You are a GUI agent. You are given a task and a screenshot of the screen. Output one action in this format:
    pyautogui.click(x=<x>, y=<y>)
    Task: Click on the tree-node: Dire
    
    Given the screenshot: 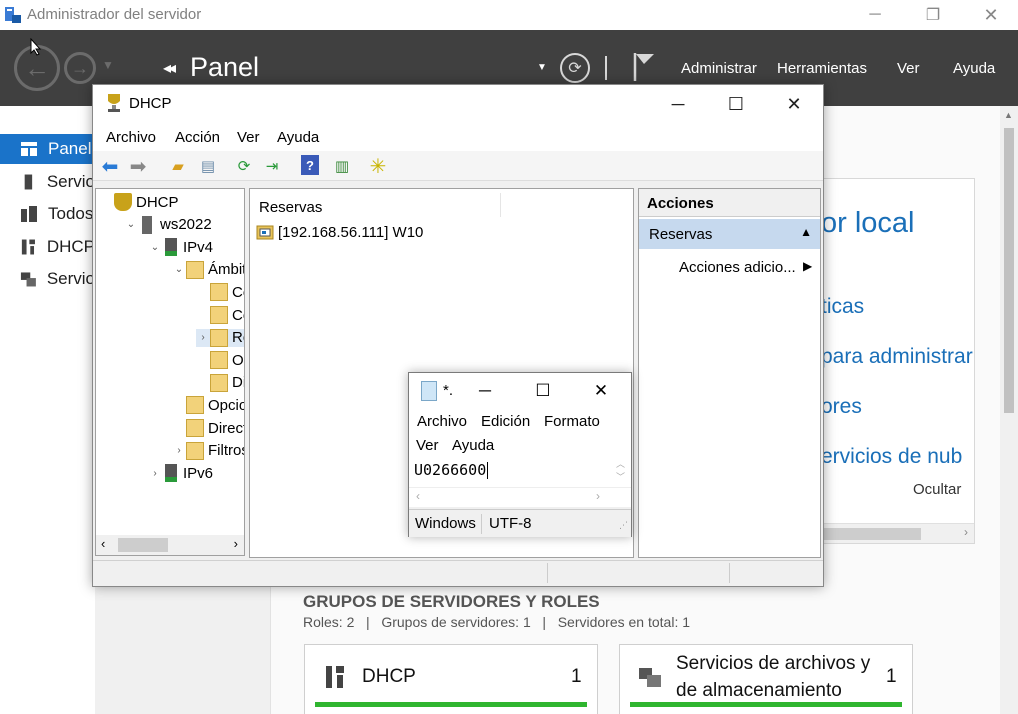 What is the action you would take?
    pyautogui.click(x=220, y=382)
    